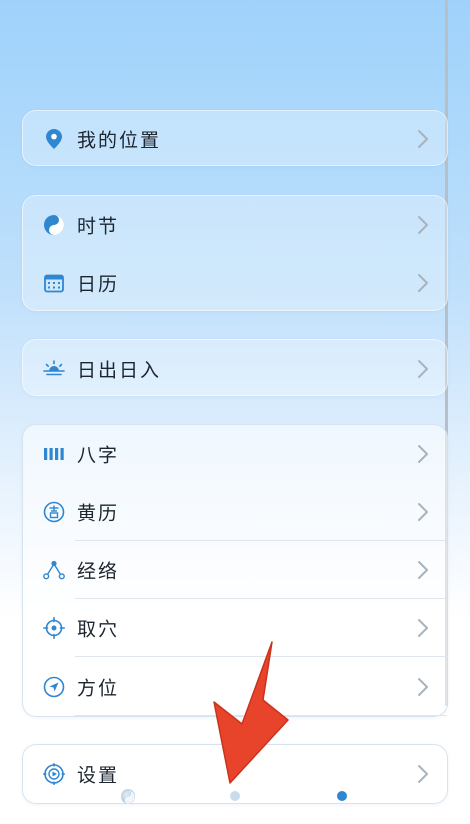 This screenshot has height=824, width=470. Describe the element at coordinates (98, 513) in the screenshot. I see `menu-item-label: 黄历` at that location.